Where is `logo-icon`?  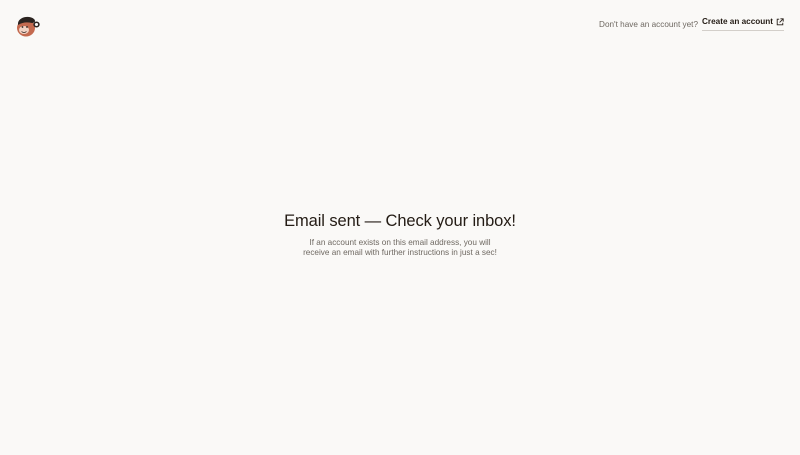 logo-icon is located at coordinates (28, 26).